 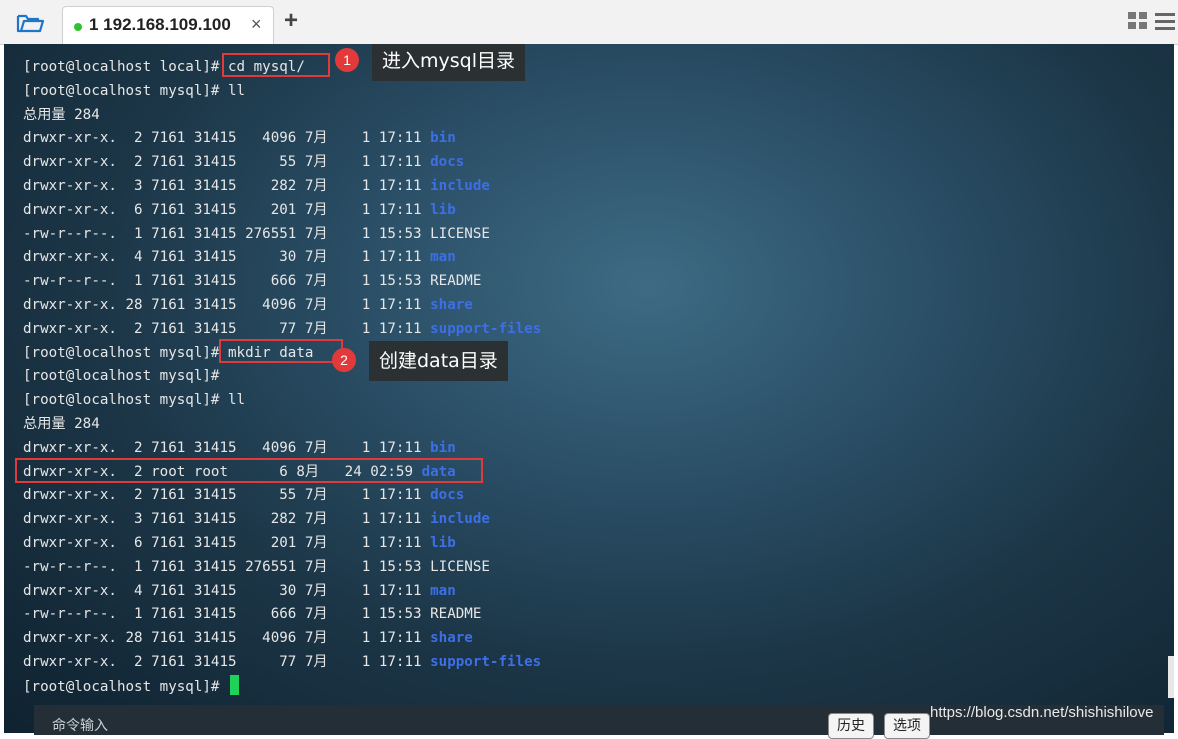 I want to click on scrollbar, so click(x=1171, y=677).